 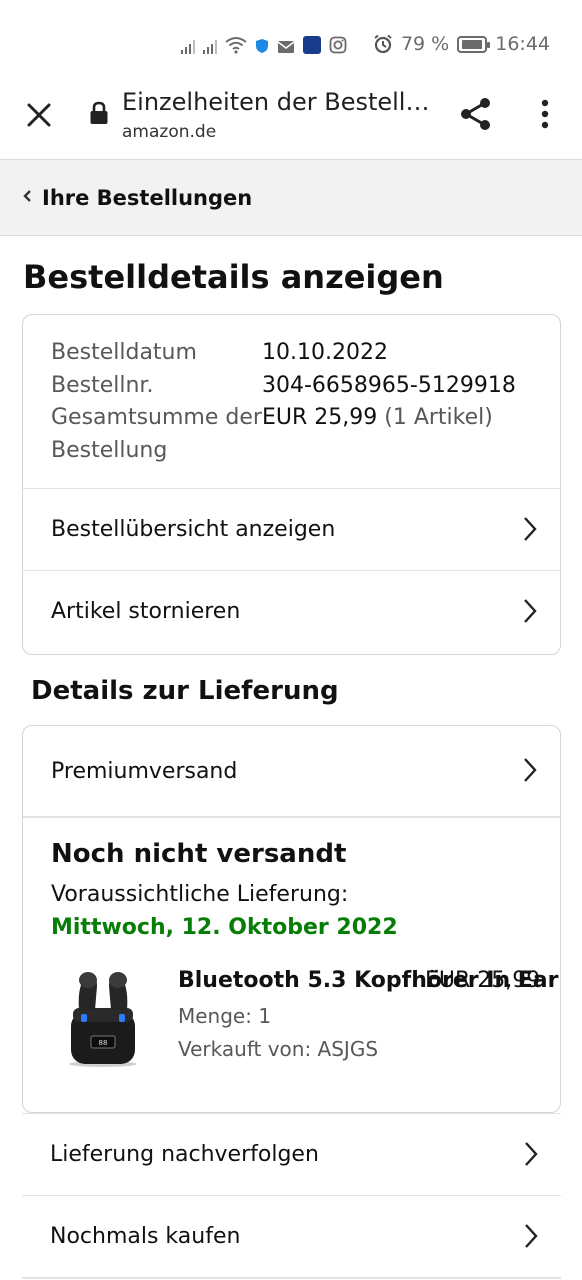 I want to click on order-date-value: 10.10.2022, so click(x=325, y=352).